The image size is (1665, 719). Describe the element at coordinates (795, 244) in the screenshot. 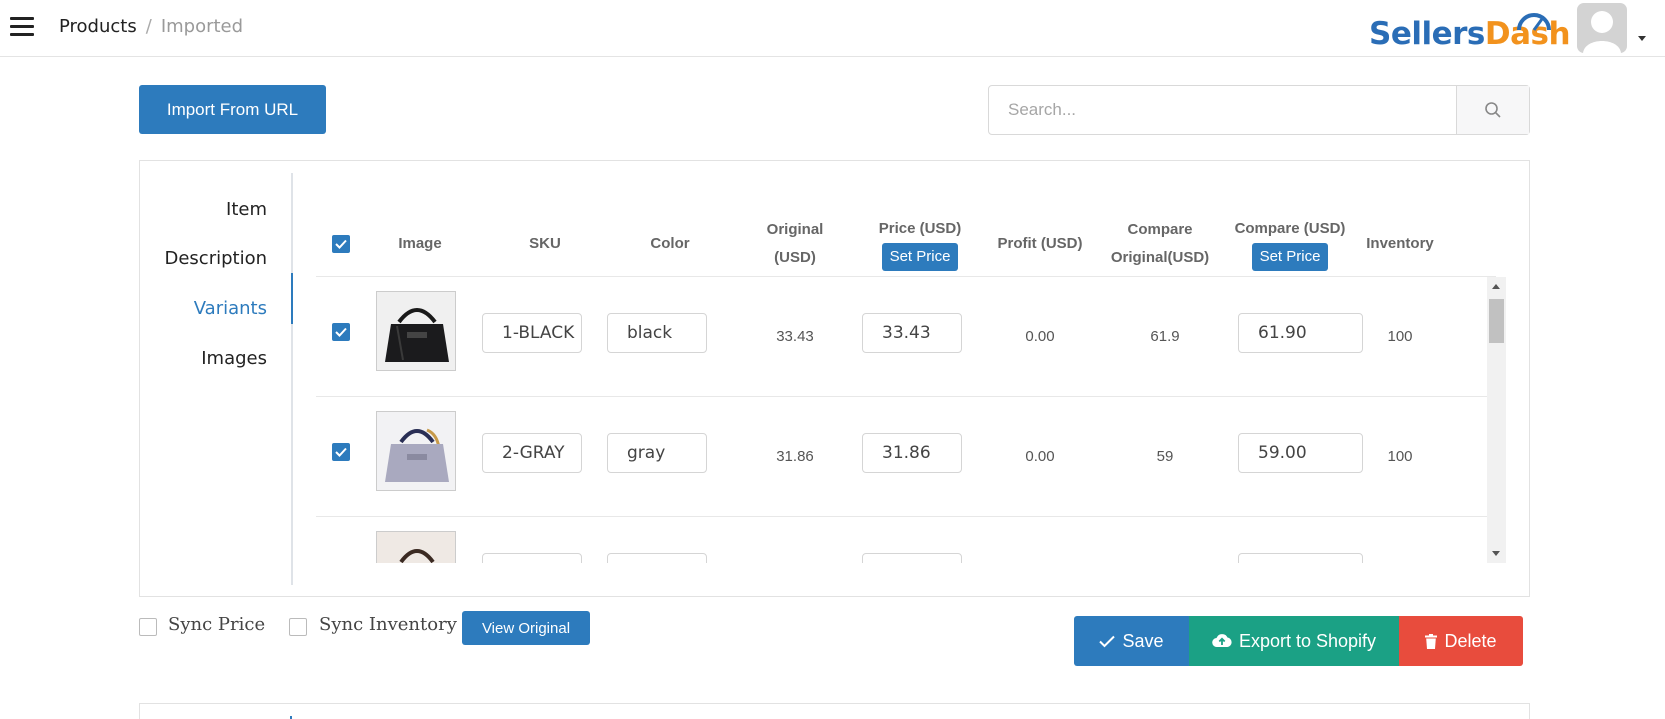

I see `column-header-original: Original (USD)` at that location.